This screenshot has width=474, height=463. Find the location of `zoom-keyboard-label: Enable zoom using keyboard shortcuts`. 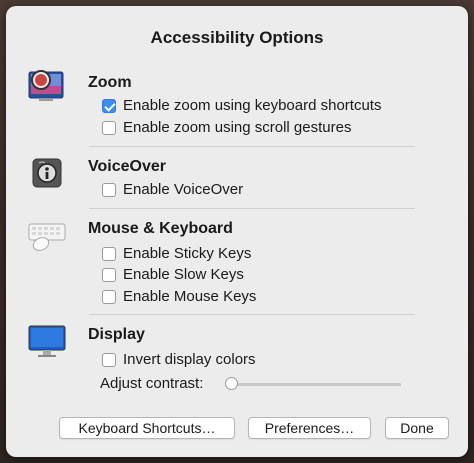

zoom-keyboard-label: Enable zoom using keyboard shortcuts is located at coordinates (252, 105).